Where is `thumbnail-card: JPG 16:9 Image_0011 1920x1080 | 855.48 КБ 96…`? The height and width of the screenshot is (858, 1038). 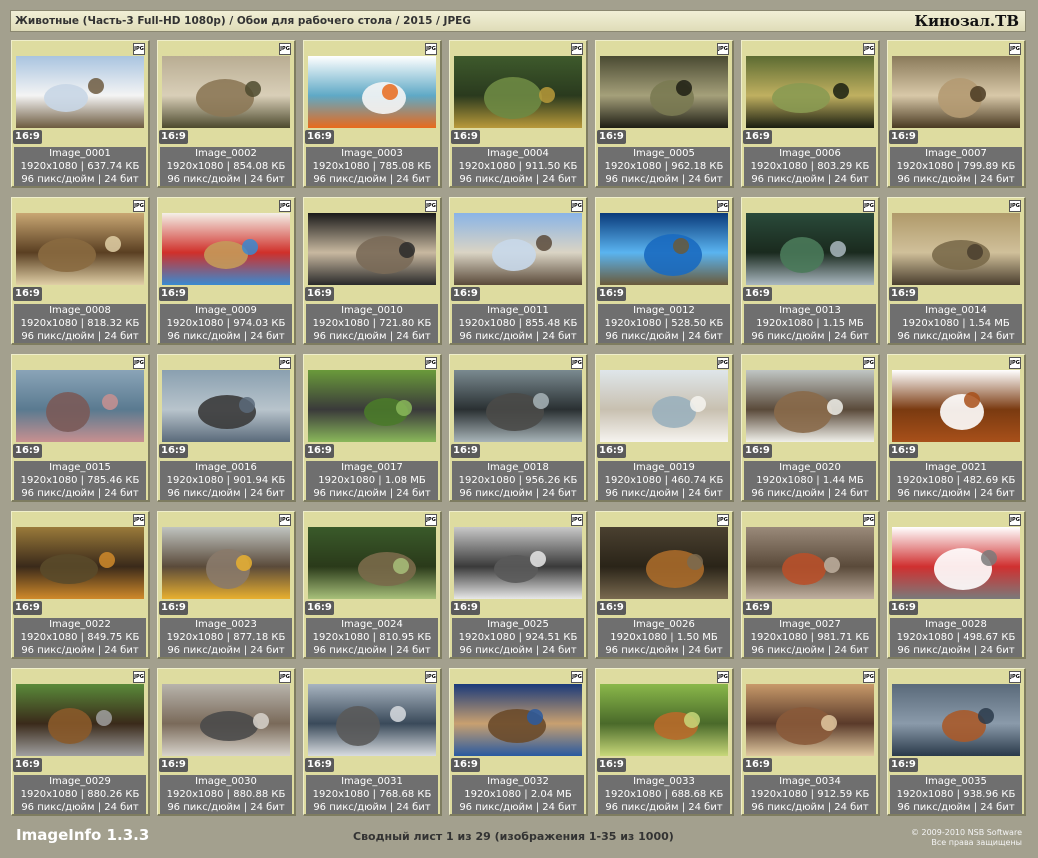
thumbnail-card: JPG 16:9 Image_0011 1920x1080 | 855.48 КБ 96… is located at coordinates (518, 271).